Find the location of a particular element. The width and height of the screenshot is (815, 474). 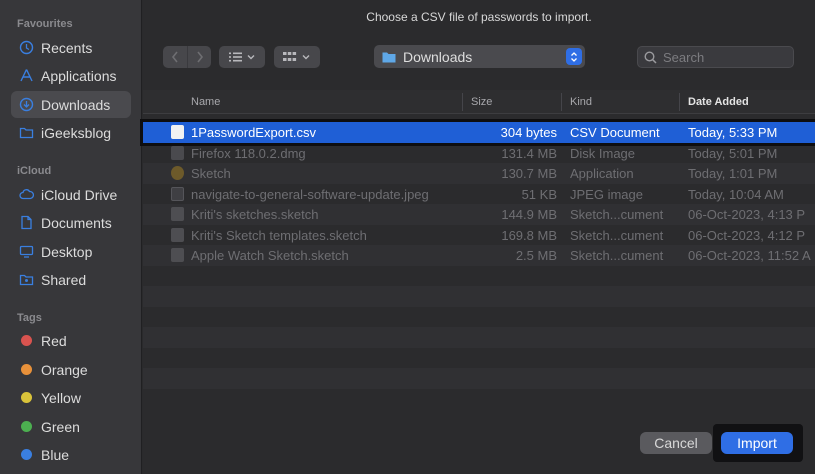

file-kind: CSV Document is located at coordinates (615, 132).